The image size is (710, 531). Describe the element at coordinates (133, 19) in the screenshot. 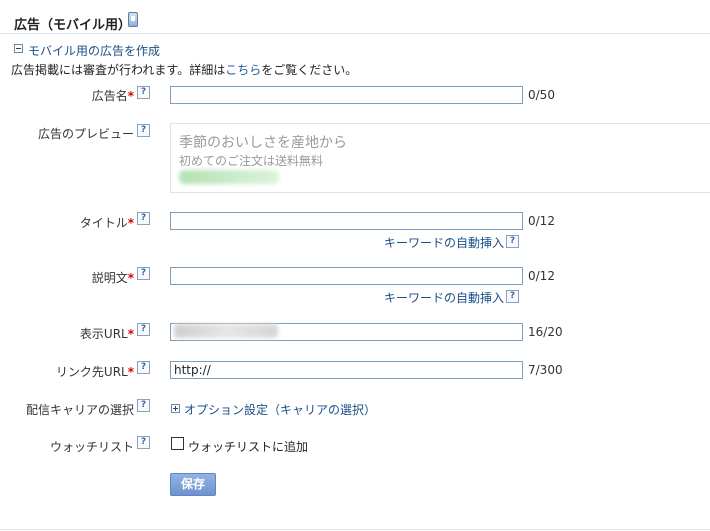

I see `mobile-phone-icon` at that location.